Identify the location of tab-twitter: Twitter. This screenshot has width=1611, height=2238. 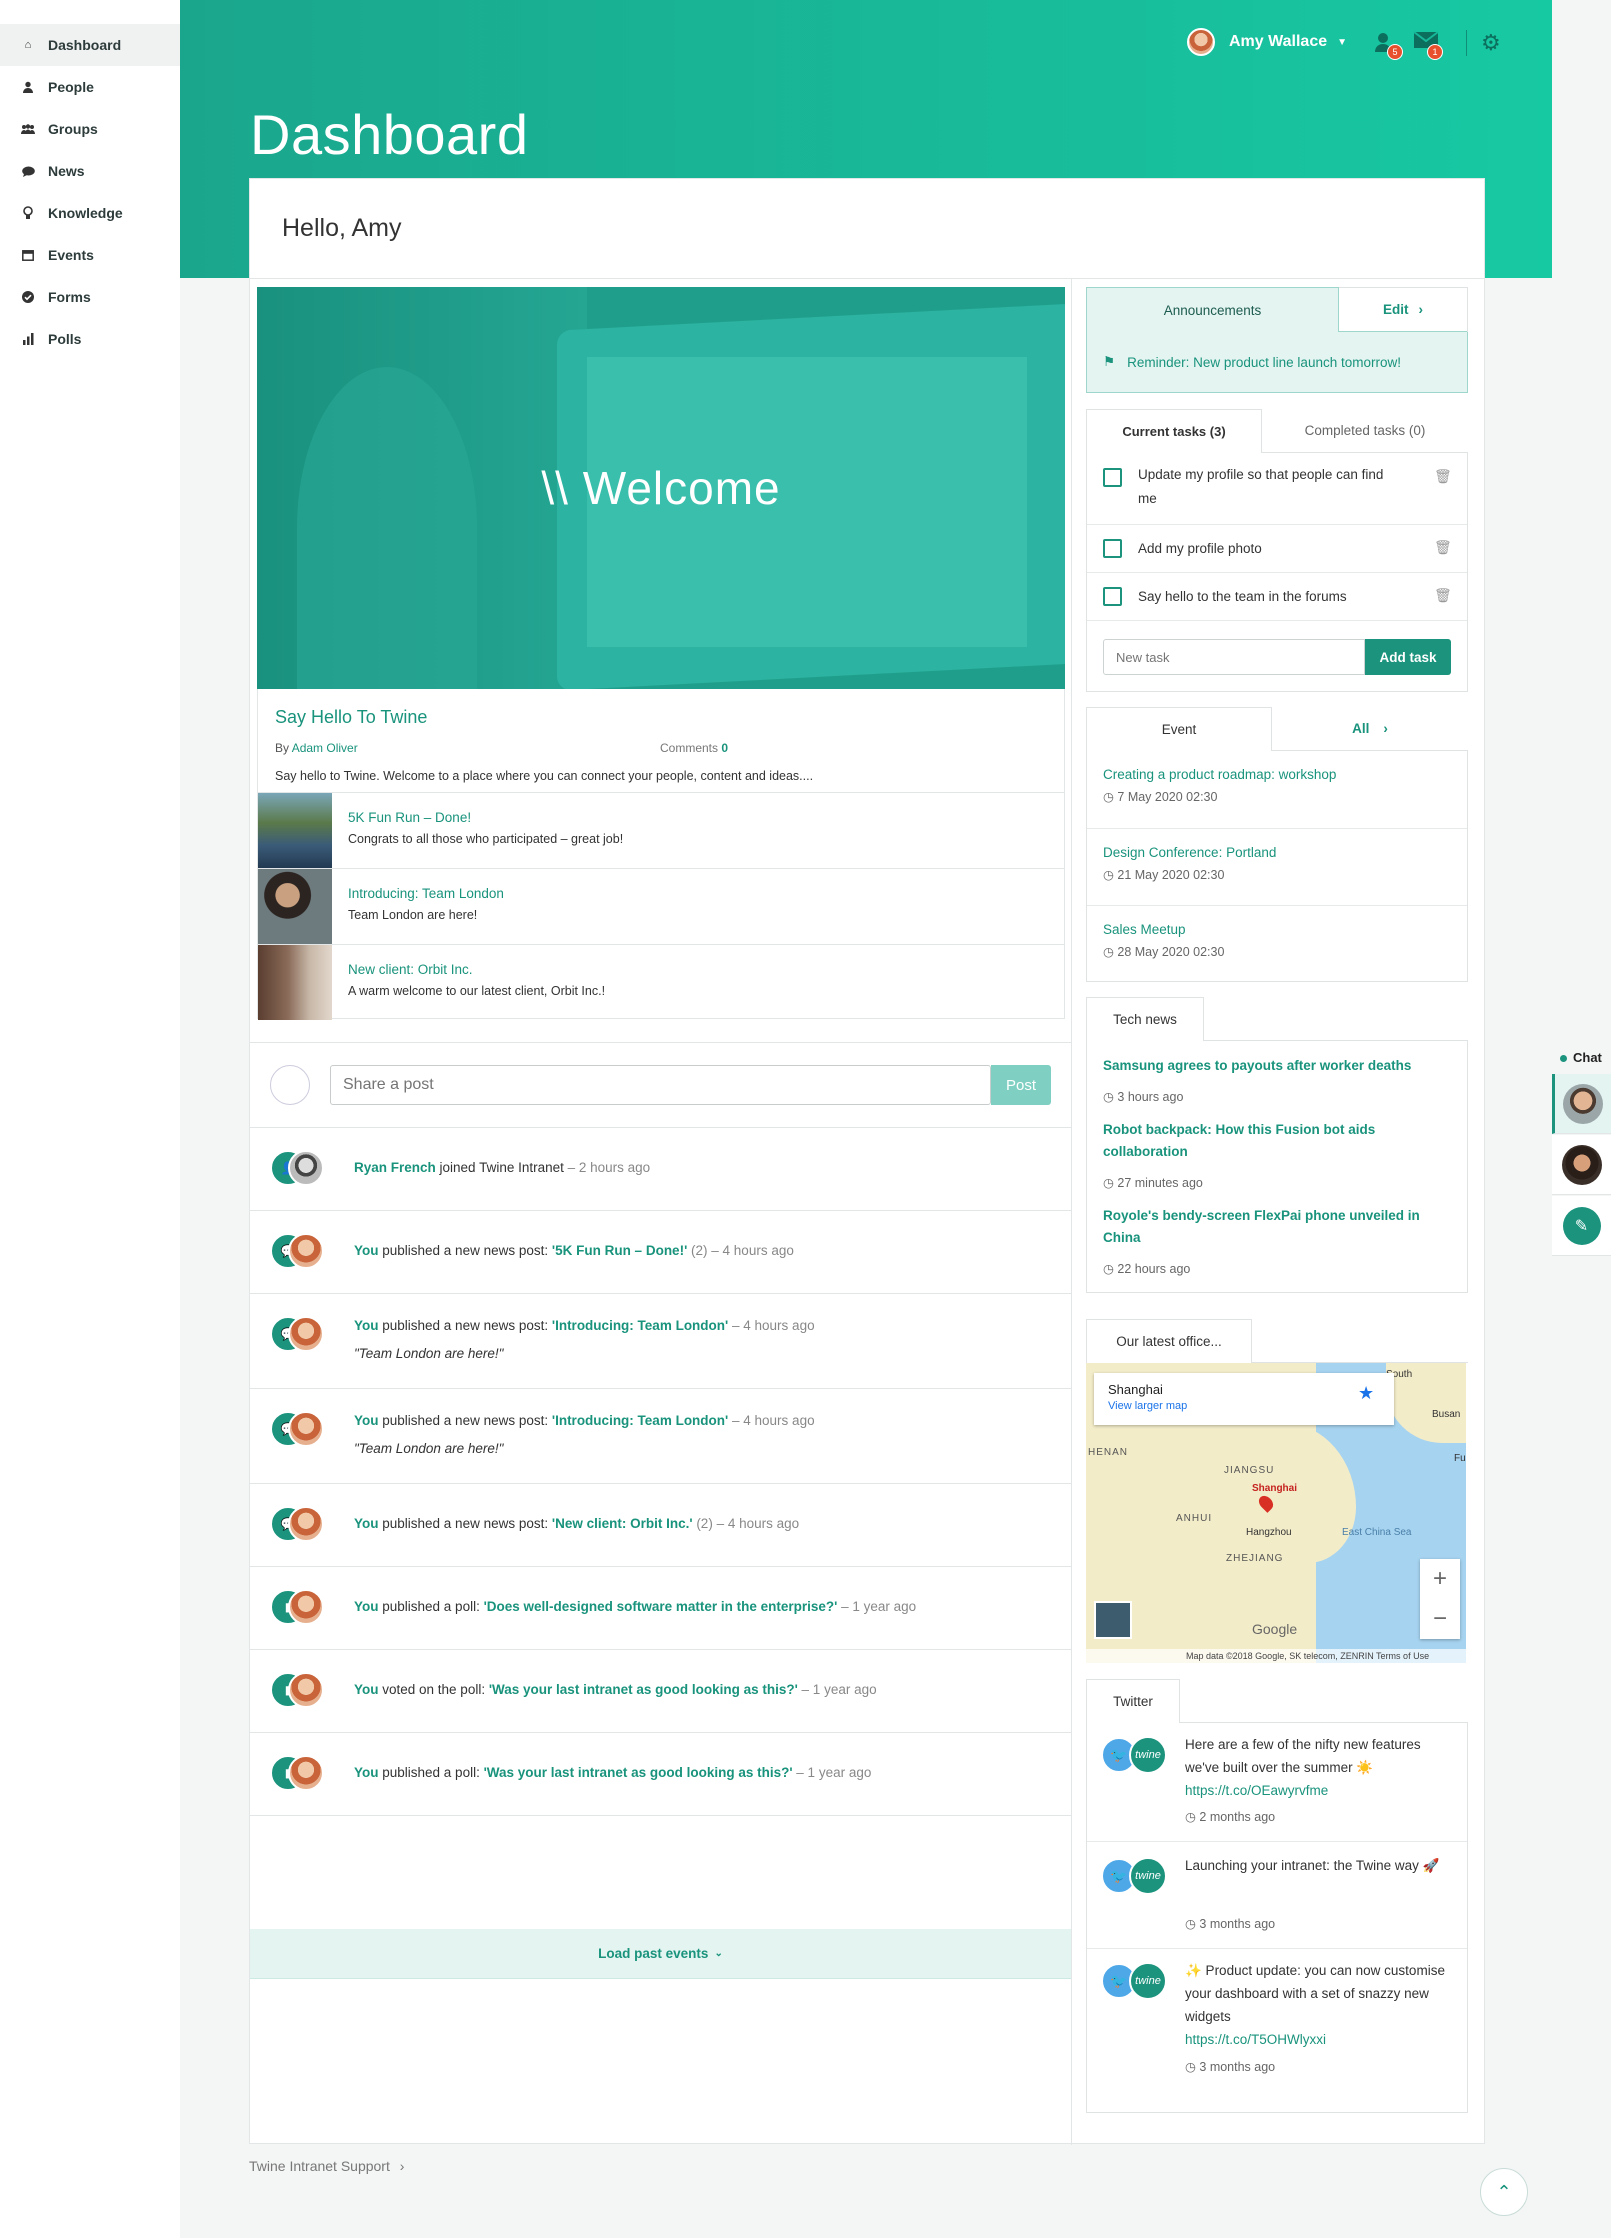
(1133, 1701).